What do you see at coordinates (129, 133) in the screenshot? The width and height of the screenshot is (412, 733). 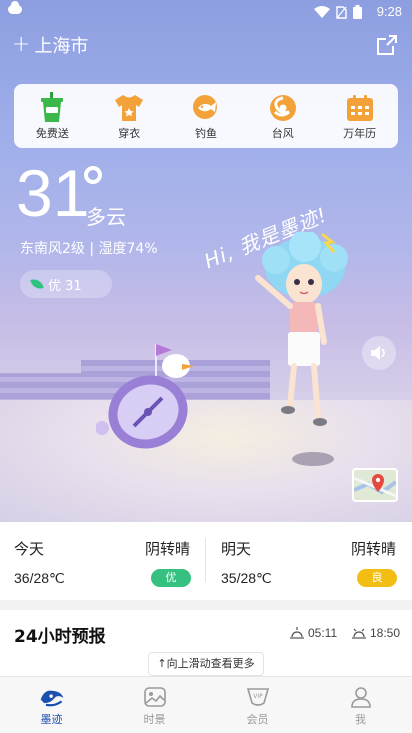 I see `service-label: 穿衣` at bounding box center [129, 133].